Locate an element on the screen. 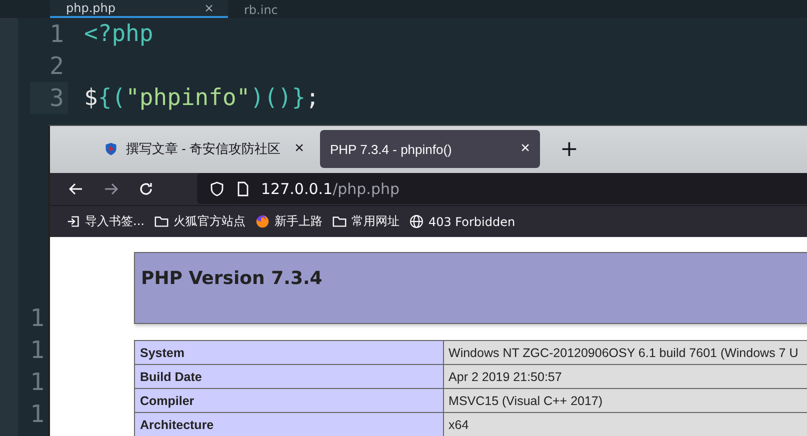 The image size is (807, 436). bookmark-item: 火狐官方站点 is located at coordinates (200, 221).